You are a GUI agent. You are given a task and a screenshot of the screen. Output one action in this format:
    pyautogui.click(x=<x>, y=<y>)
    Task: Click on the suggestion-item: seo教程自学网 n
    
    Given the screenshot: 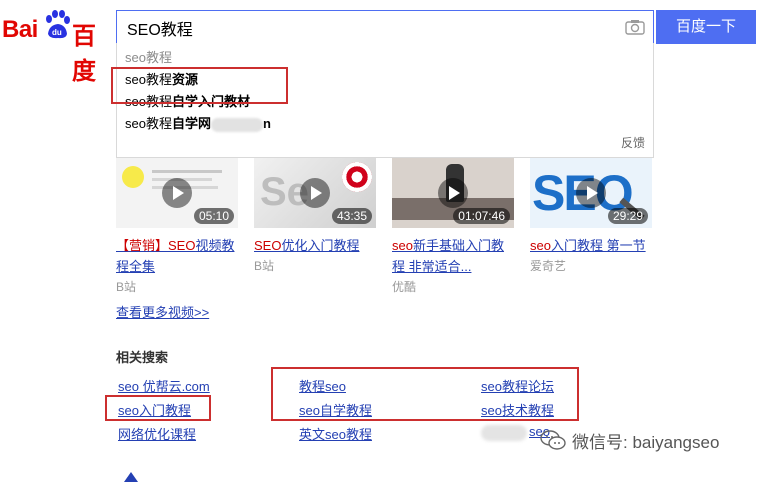 What is the action you would take?
    pyautogui.click(x=198, y=122)
    